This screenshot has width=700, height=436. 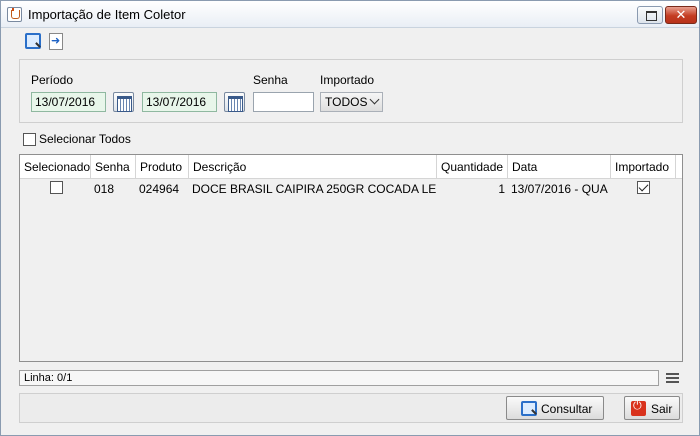 What do you see at coordinates (68, 102) in the screenshot?
I see `date-start-input: 13/07/2016` at bounding box center [68, 102].